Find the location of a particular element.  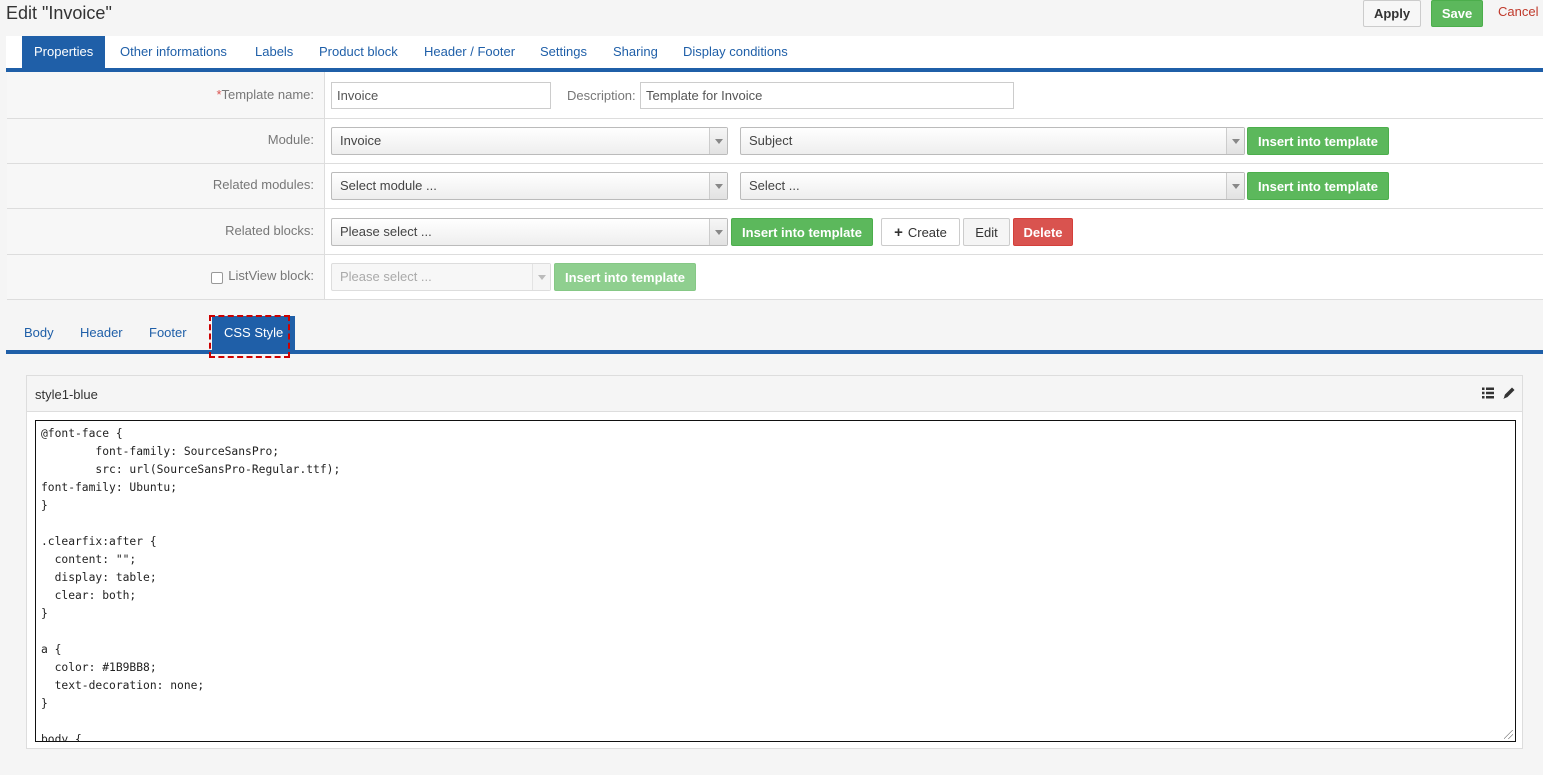

create-button: + Create is located at coordinates (920, 232).